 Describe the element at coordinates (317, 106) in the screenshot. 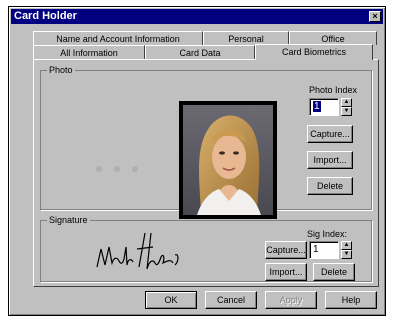

I see `photo-index-value: 1` at that location.